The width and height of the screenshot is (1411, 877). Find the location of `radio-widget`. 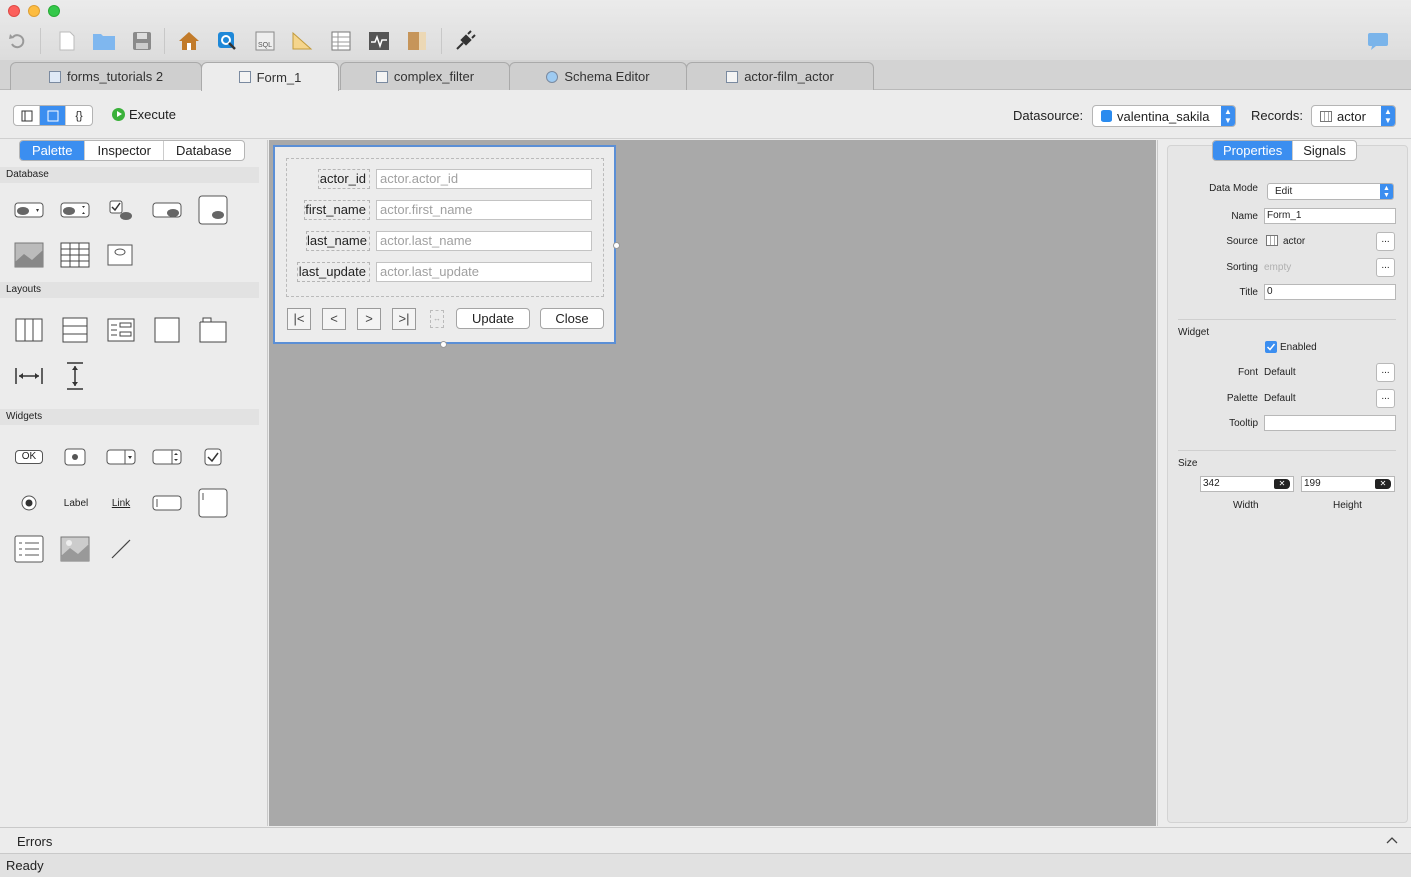

radio-widget is located at coordinates (29, 503).